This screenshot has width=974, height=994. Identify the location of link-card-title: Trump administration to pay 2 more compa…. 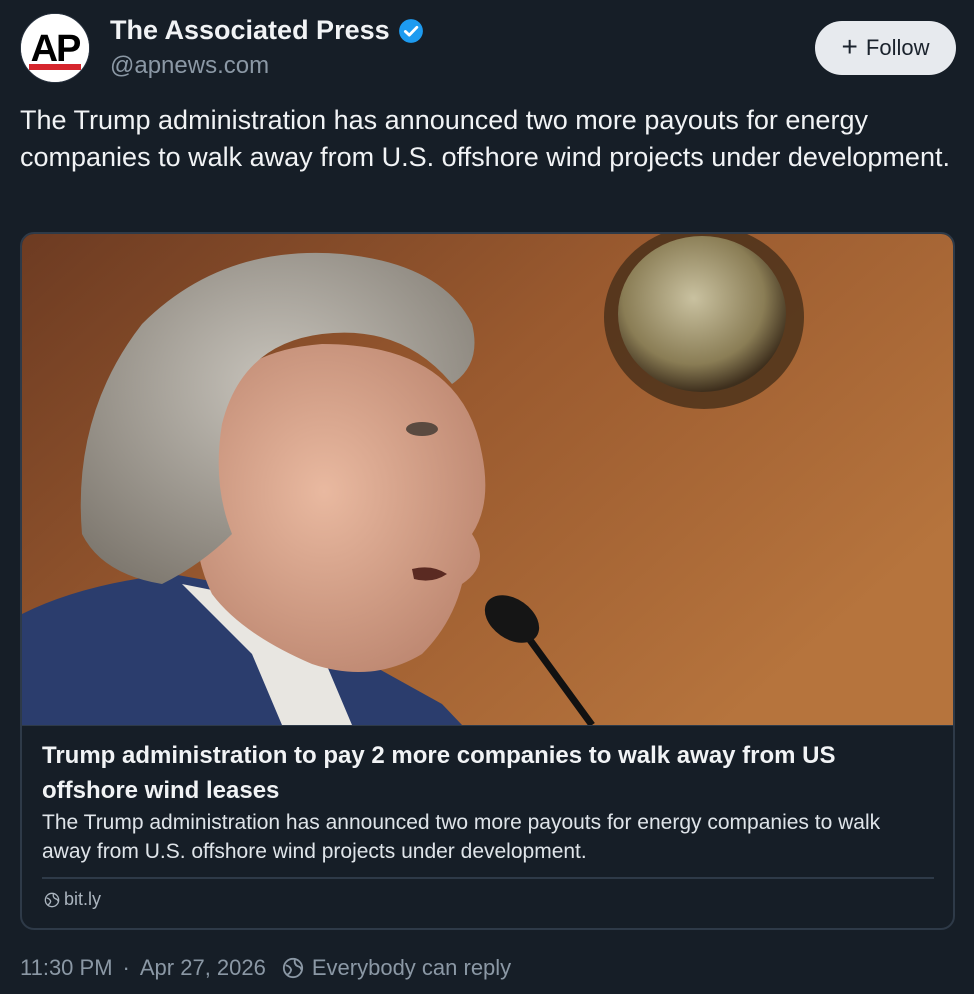
(482, 773).